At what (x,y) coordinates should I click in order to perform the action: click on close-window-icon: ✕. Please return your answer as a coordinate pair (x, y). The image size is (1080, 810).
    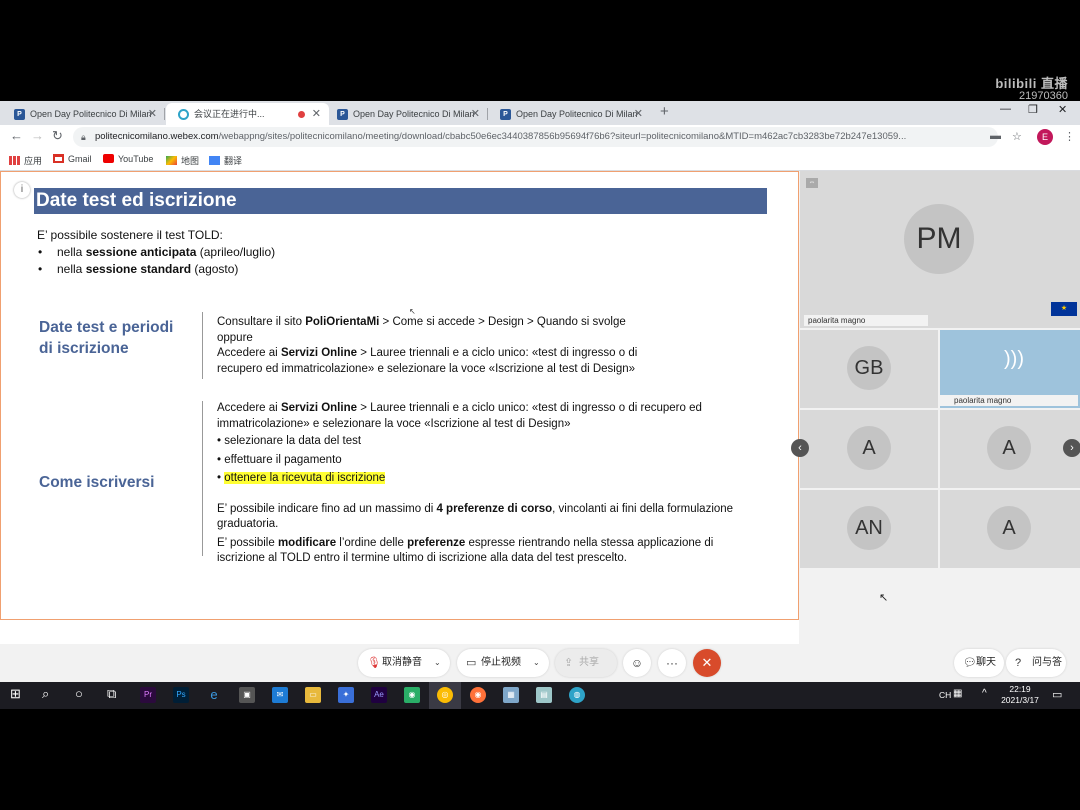
    Looking at the image, I should click on (1062, 109).